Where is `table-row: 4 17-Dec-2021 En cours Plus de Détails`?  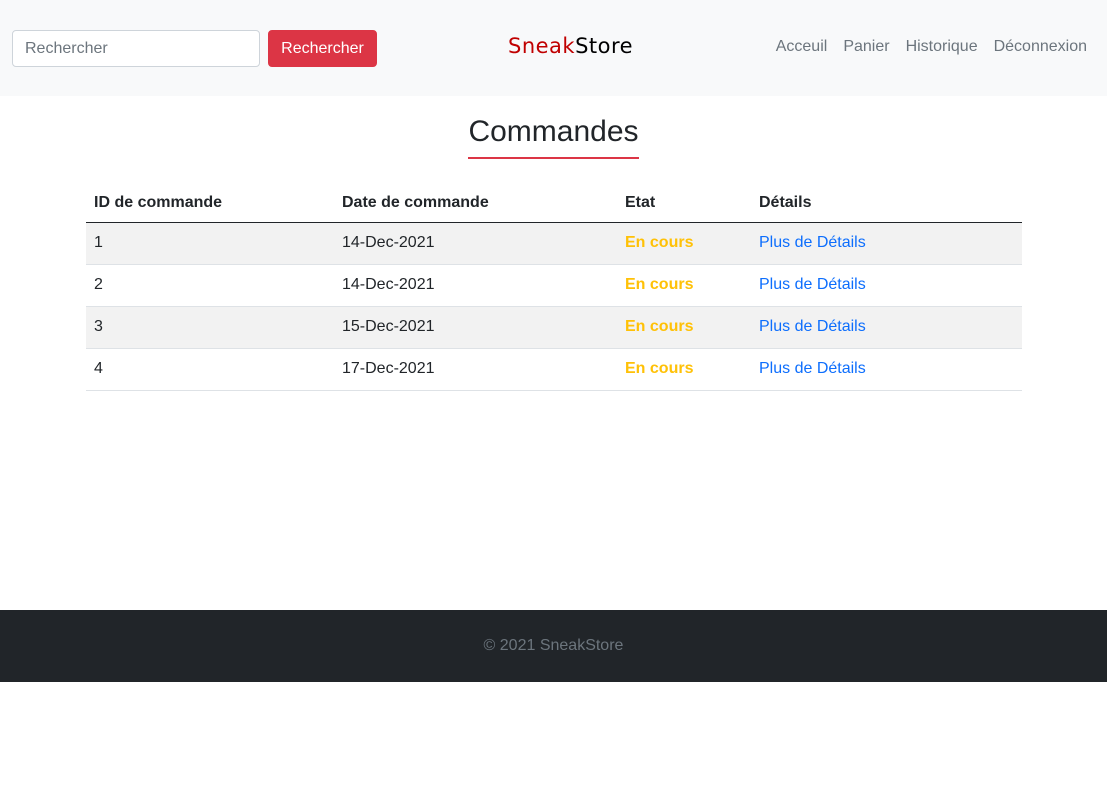 table-row: 4 17-Dec-2021 En cours Plus de Détails is located at coordinates (554, 369).